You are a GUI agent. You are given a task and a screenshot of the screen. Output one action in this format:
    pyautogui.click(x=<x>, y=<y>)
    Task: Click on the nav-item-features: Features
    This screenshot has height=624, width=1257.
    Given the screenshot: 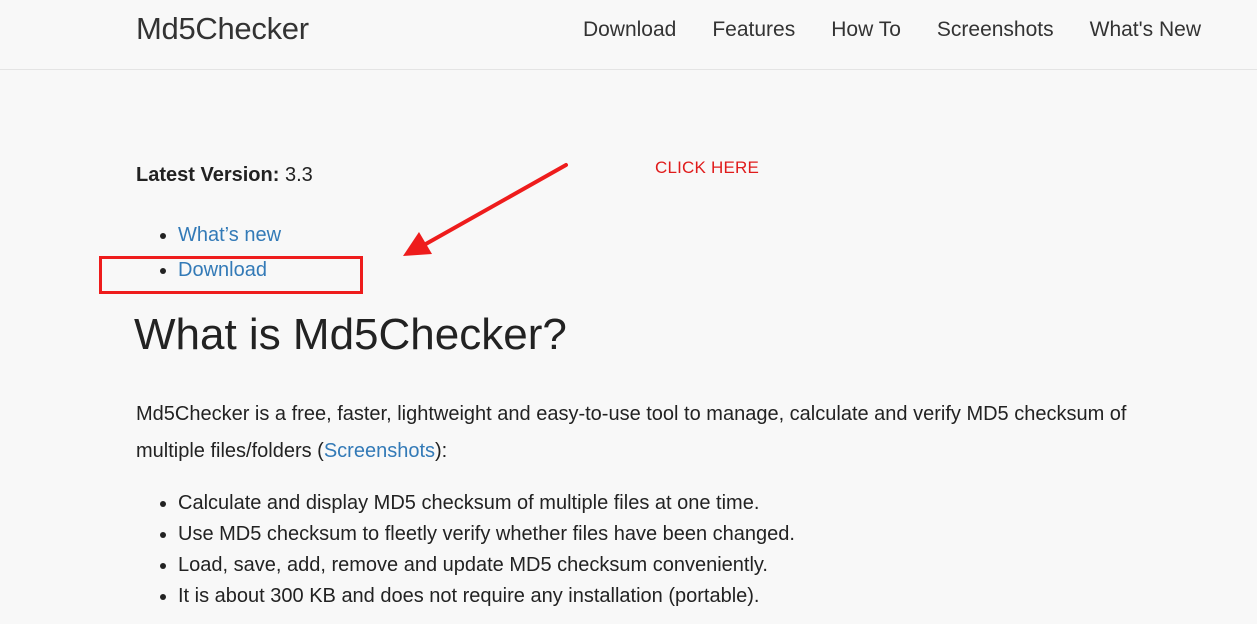 What is the action you would take?
    pyautogui.click(x=753, y=30)
    